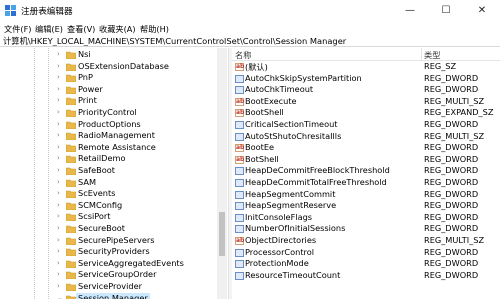 Image resolution: width=500 pixels, height=299 pixels. I want to click on tree-scrollbar, so click(222, 173).